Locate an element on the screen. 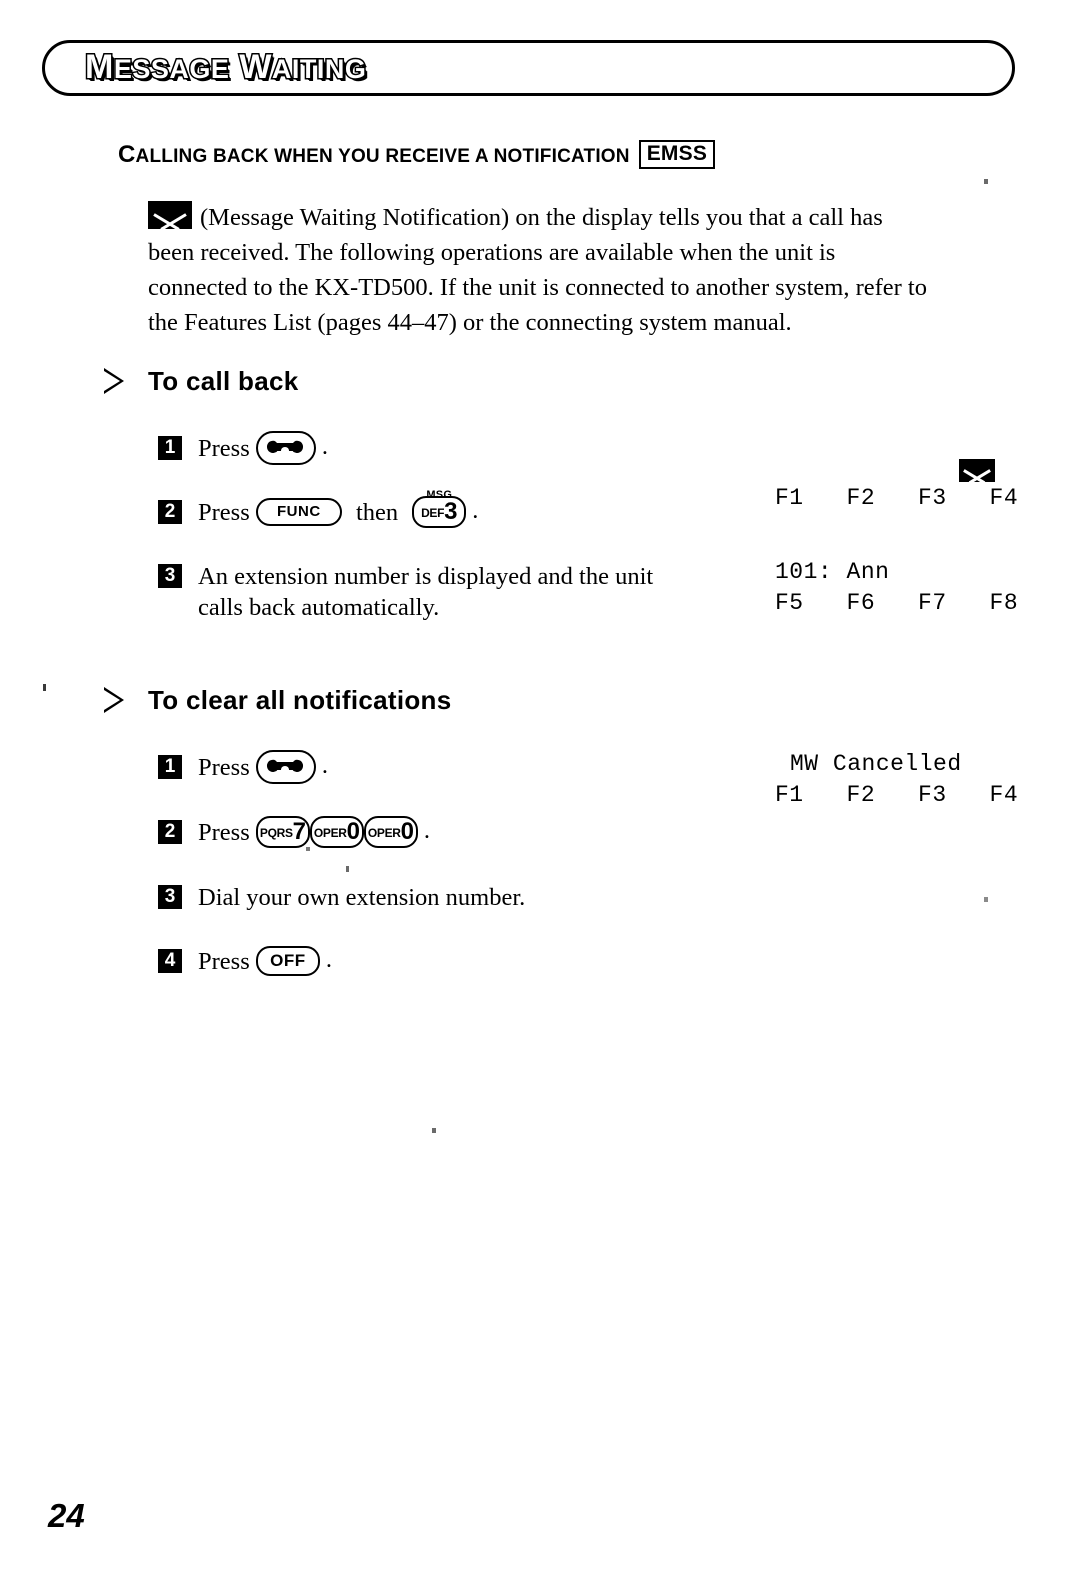 This screenshot has height=1573, width=1080. step-clear-all-1: 1 Press . is located at coordinates (243, 767).